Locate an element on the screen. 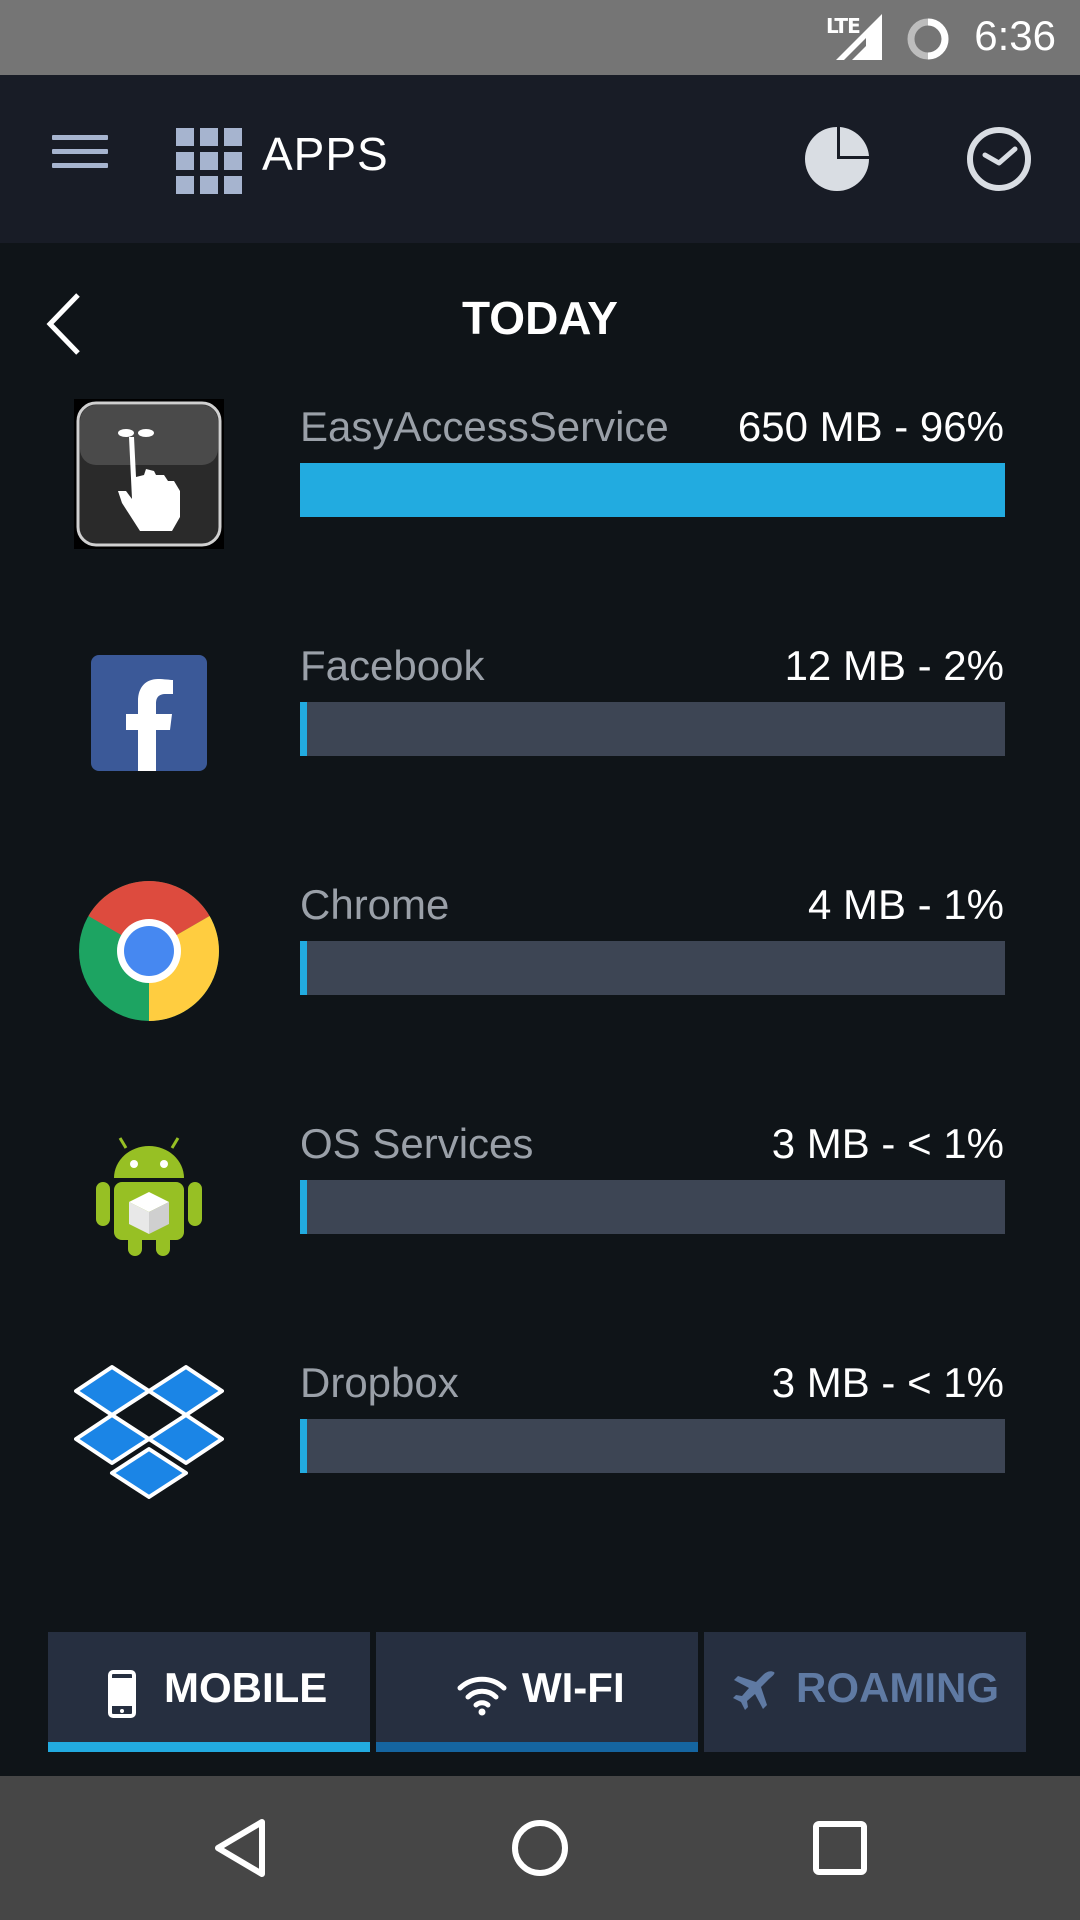 The width and height of the screenshot is (1080, 1920). network-tabs: MOBILE WI-FI ROAMING is located at coordinates (537, 1692).